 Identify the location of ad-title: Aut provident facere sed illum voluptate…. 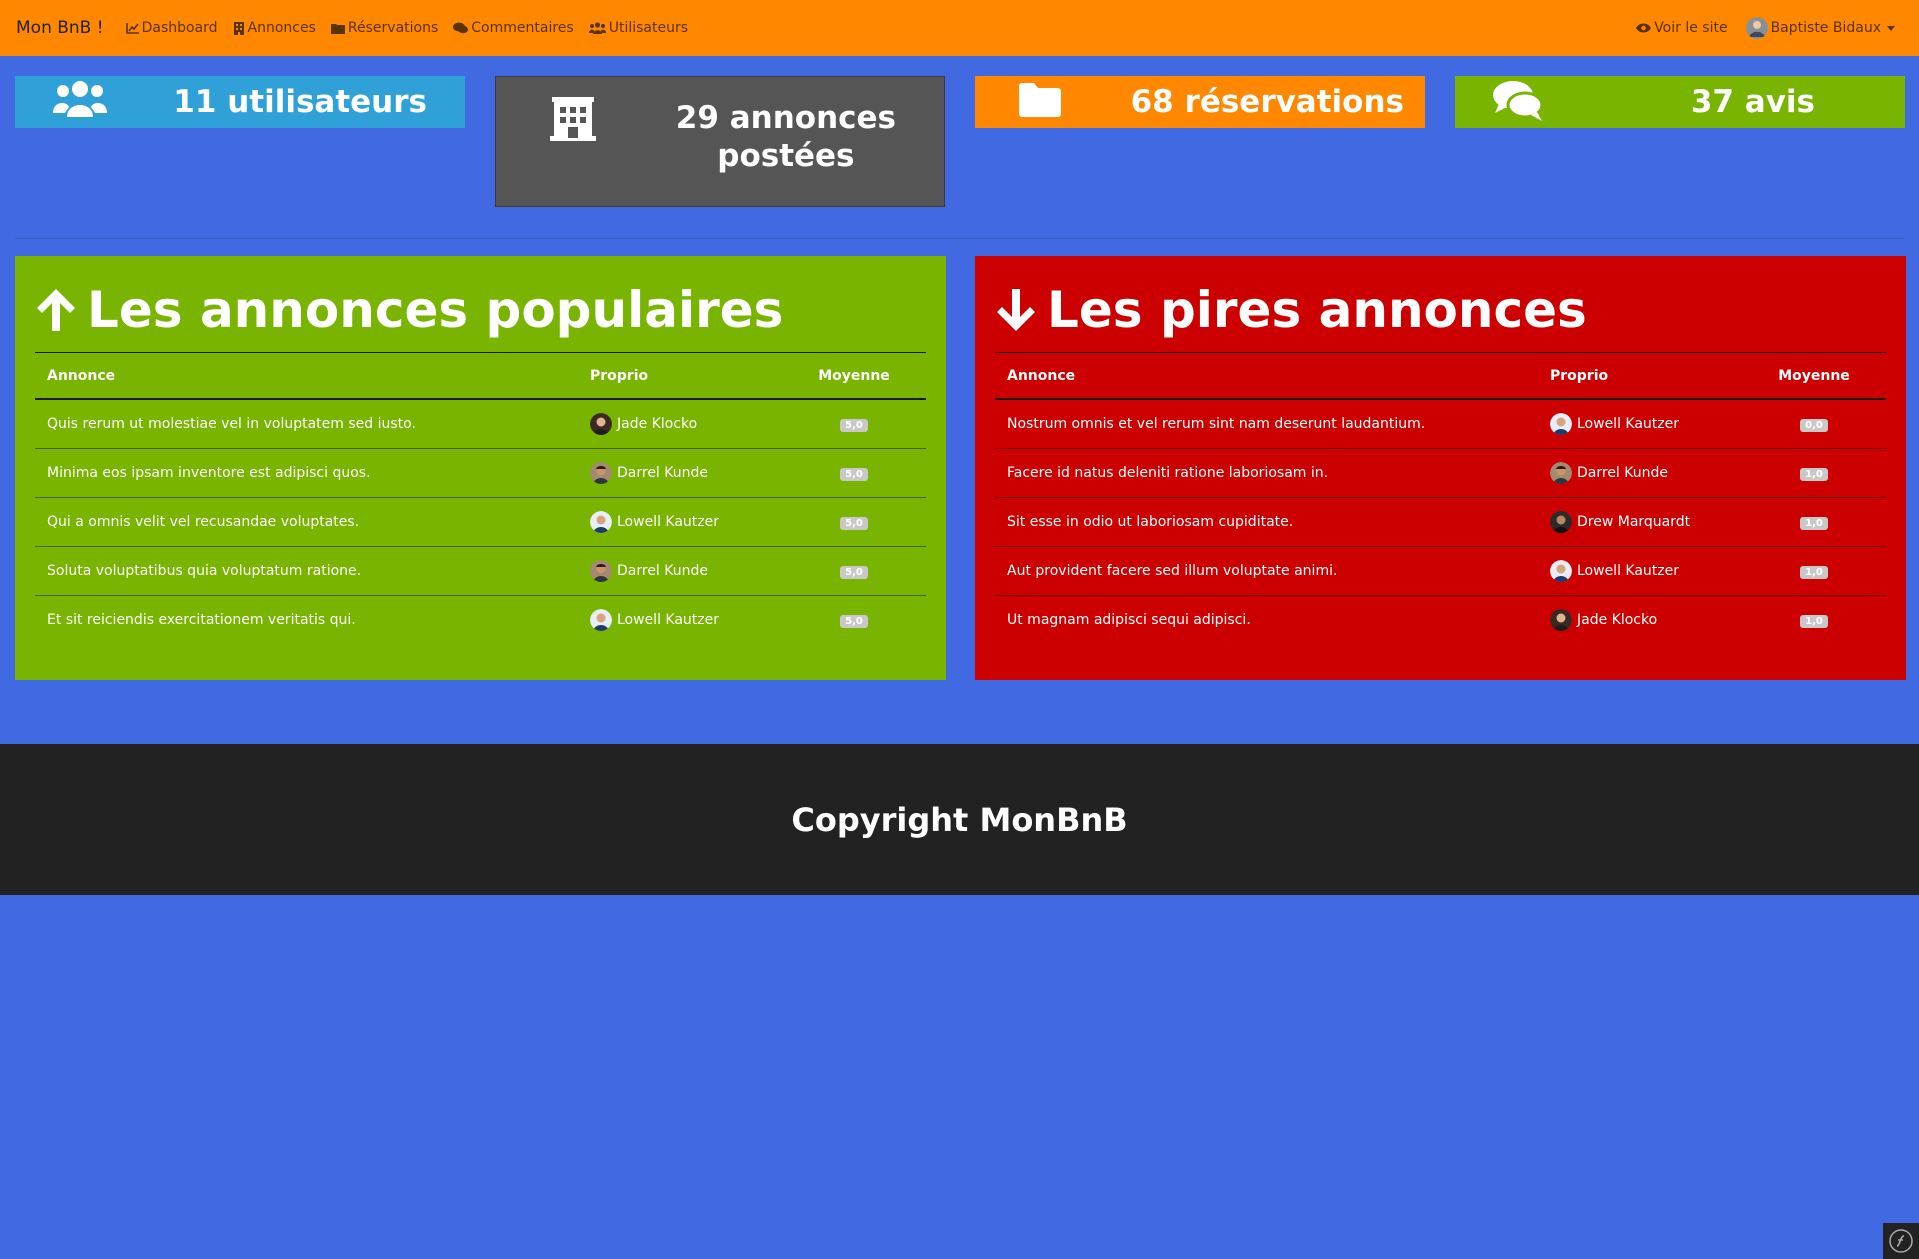
(1266, 571).